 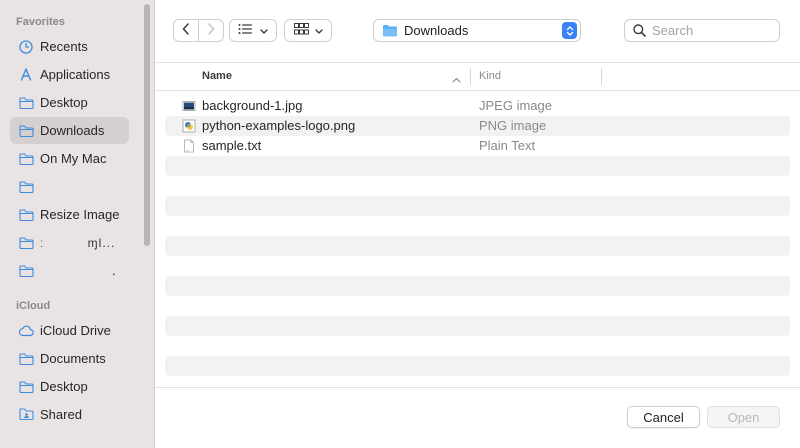 I want to click on sidebar-item-label: Downloads, so click(x=72, y=130).